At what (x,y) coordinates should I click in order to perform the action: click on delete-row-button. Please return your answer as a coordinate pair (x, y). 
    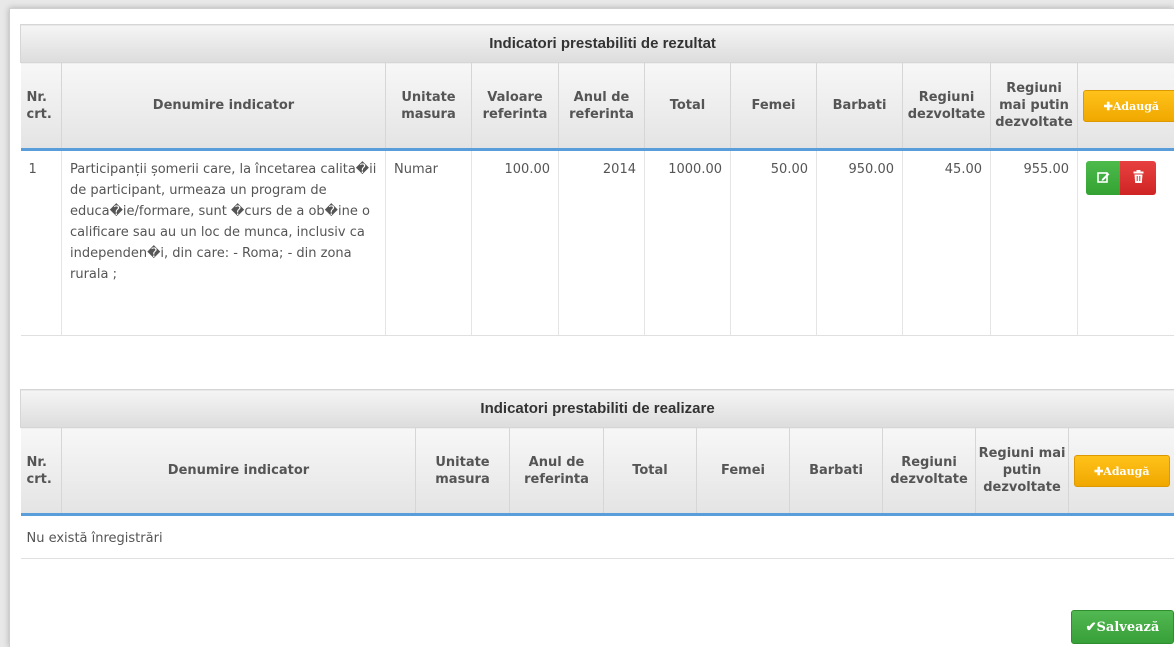
    Looking at the image, I should click on (1138, 178).